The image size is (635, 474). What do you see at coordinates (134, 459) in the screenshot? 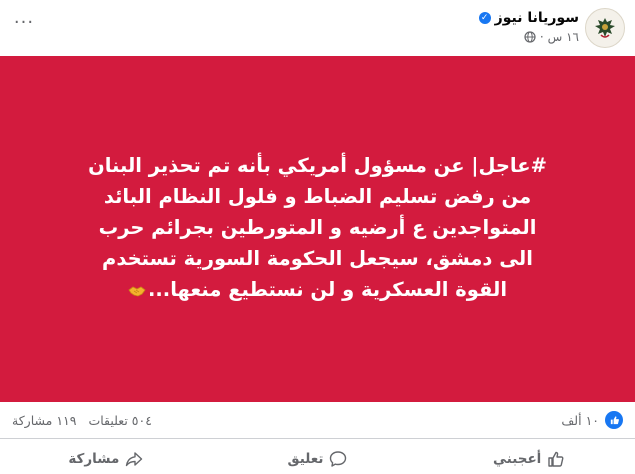
I see `share-arrow-icon` at bounding box center [134, 459].